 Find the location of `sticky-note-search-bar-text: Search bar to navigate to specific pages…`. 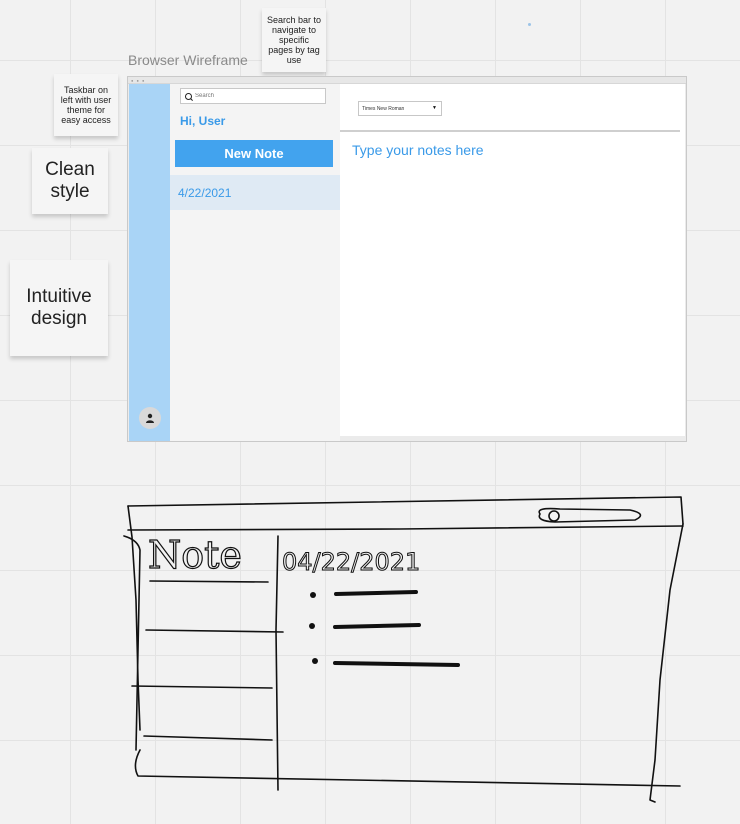

sticky-note-search-bar-text: Search bar to navigate to specific pages… is located at coordinates (294, 40).